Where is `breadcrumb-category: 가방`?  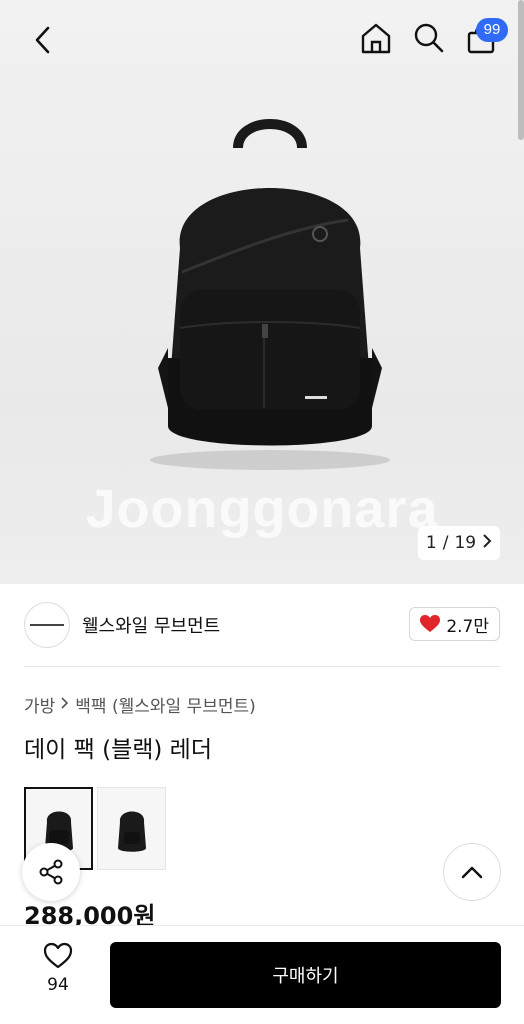 breadcrumb-category: 가방 is located at coordinates (39, 704).